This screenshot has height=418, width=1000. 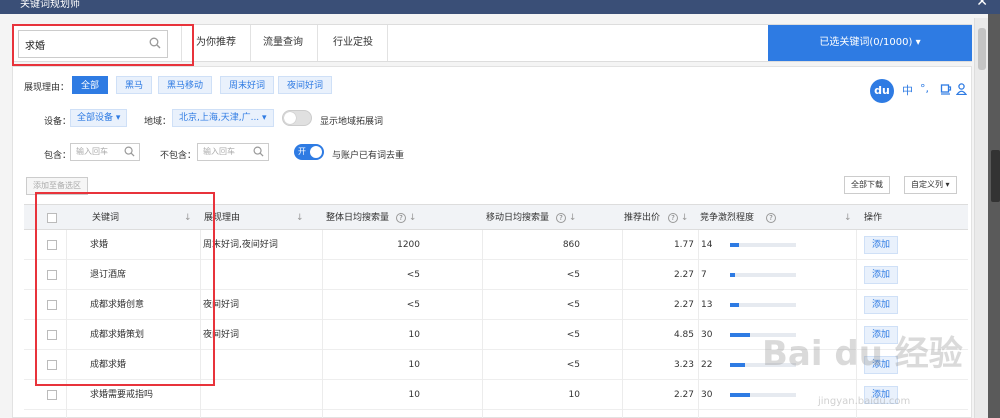 What do you see at coordinates (58, 122) in the screenshot?
I see `device-label: 设备：` at bounding box center [58, 122].